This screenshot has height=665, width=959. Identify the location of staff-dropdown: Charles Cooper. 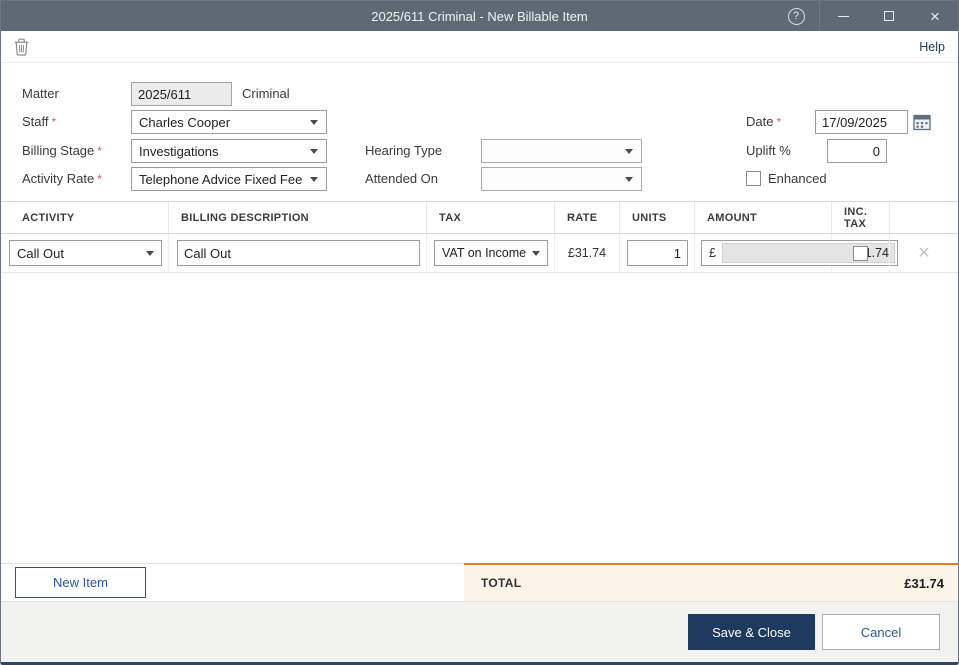
(229, 122).